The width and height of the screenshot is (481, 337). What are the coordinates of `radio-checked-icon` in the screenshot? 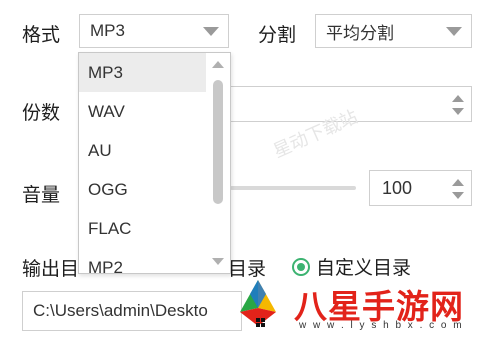 It's located at (301, 266).